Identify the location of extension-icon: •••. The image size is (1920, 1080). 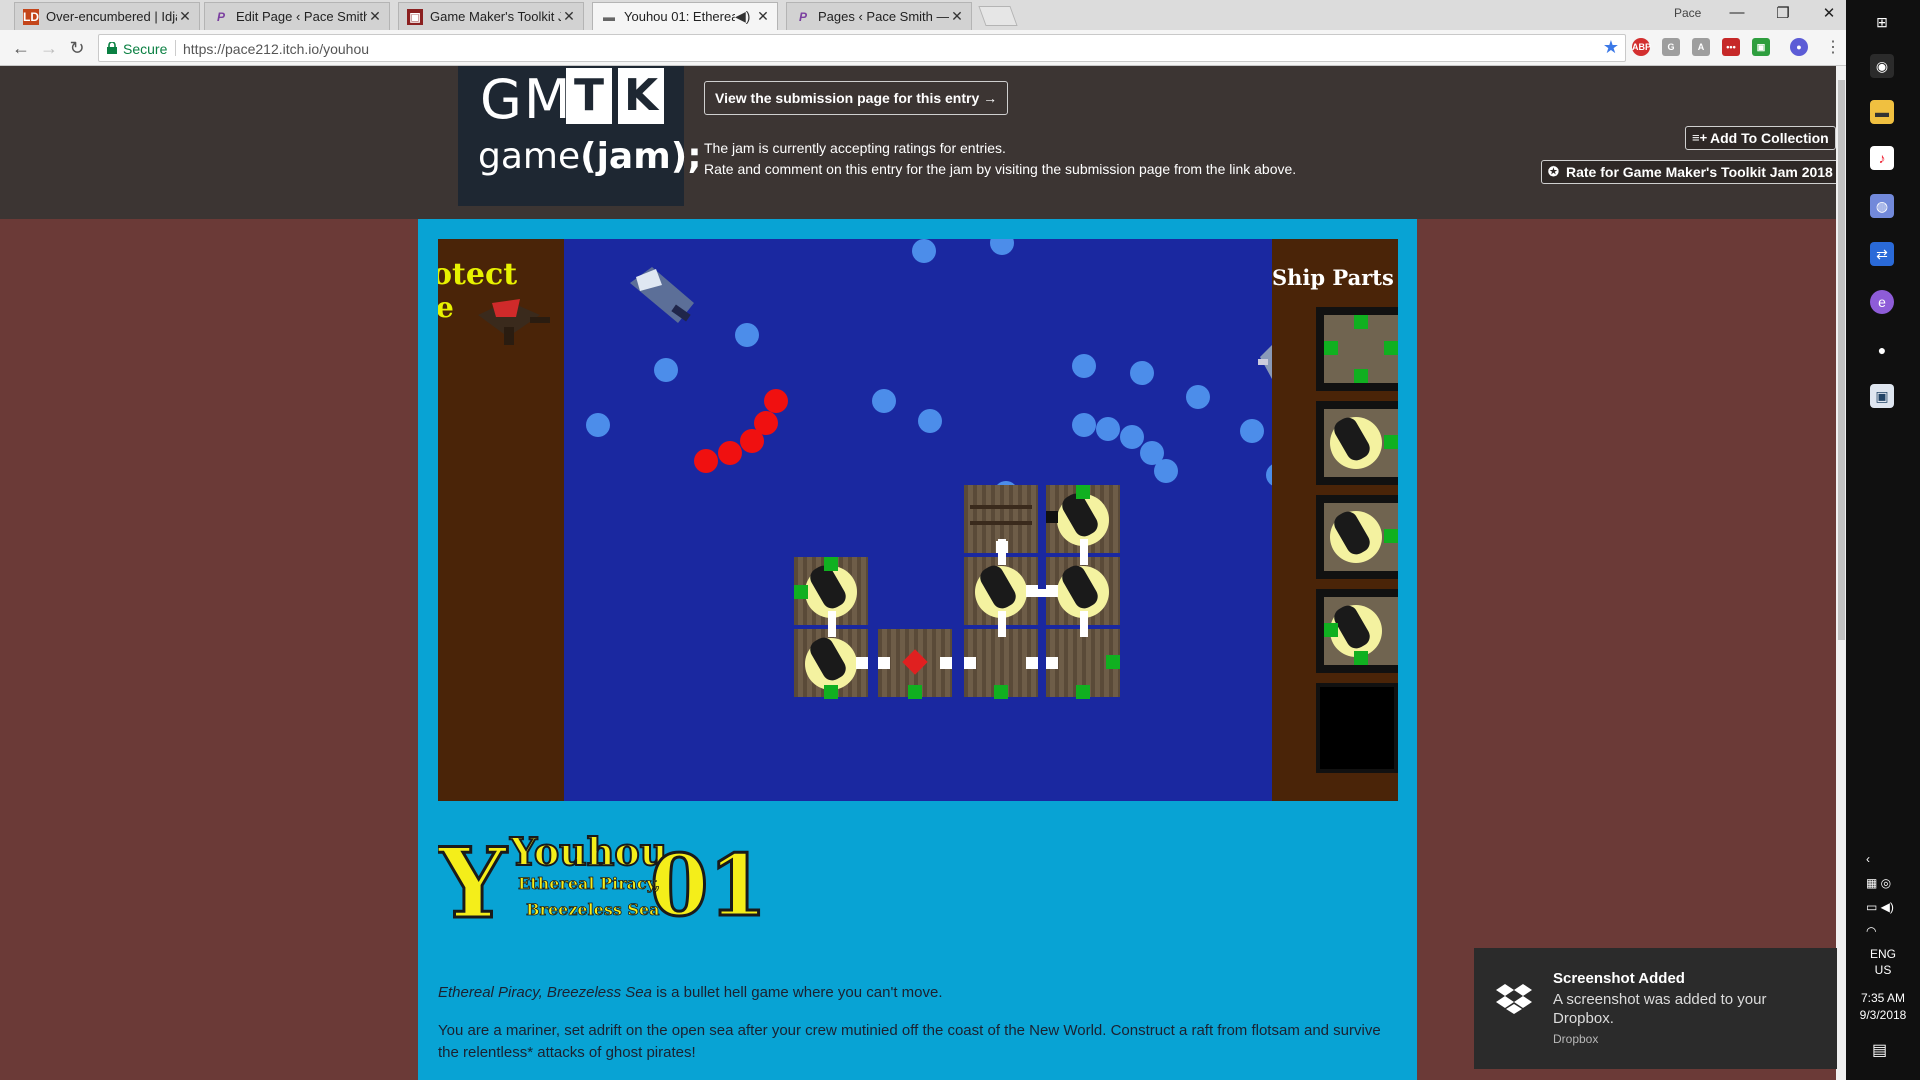
(1731, 47).